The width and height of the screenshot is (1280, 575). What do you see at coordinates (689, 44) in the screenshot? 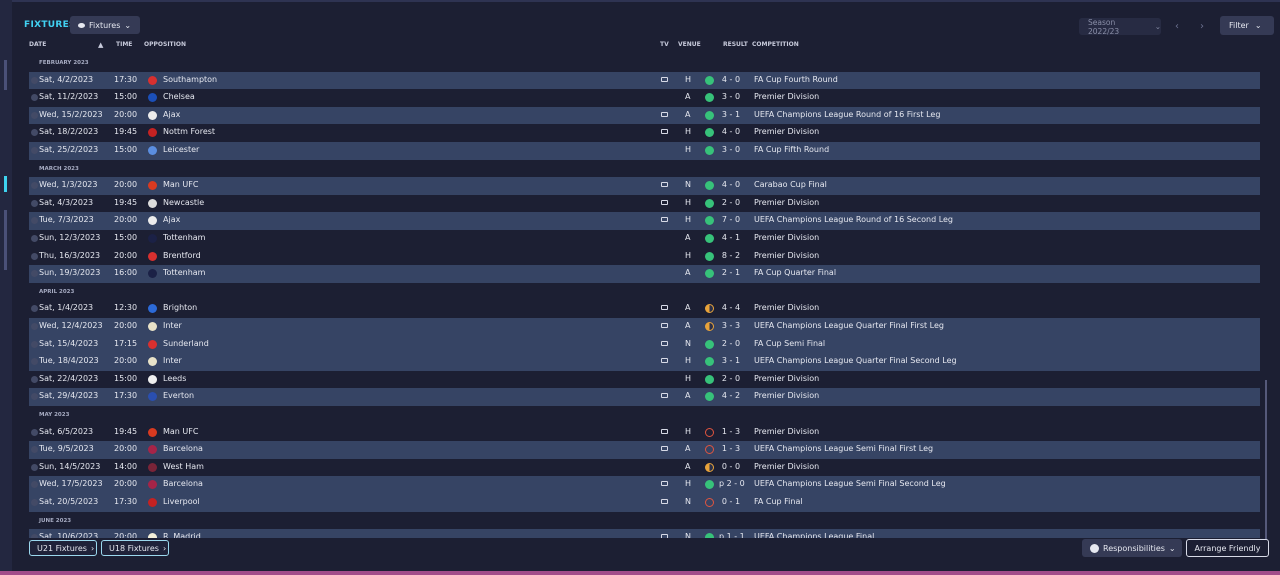
I see `column-header-venue: VENUE` at bounding box center [689, 44].